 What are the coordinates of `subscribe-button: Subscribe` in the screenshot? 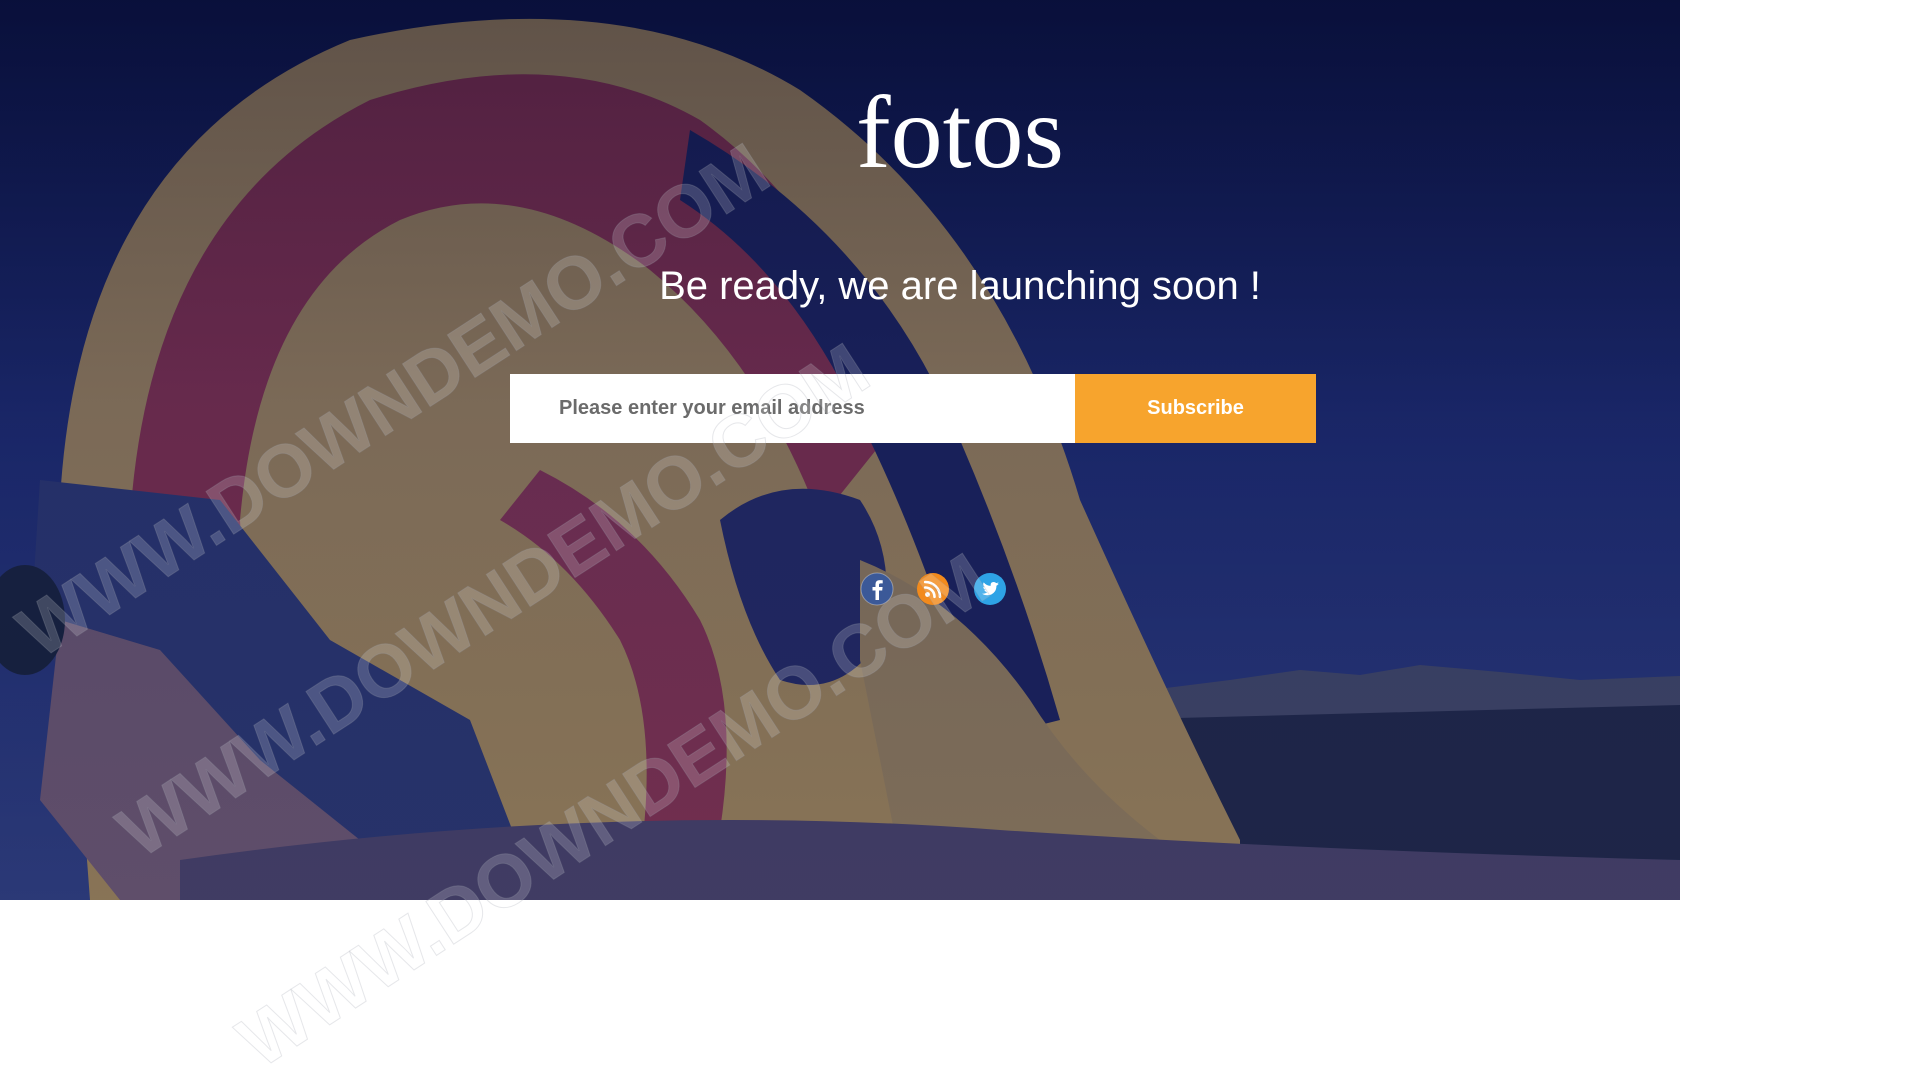 It's located at (1195, 408).